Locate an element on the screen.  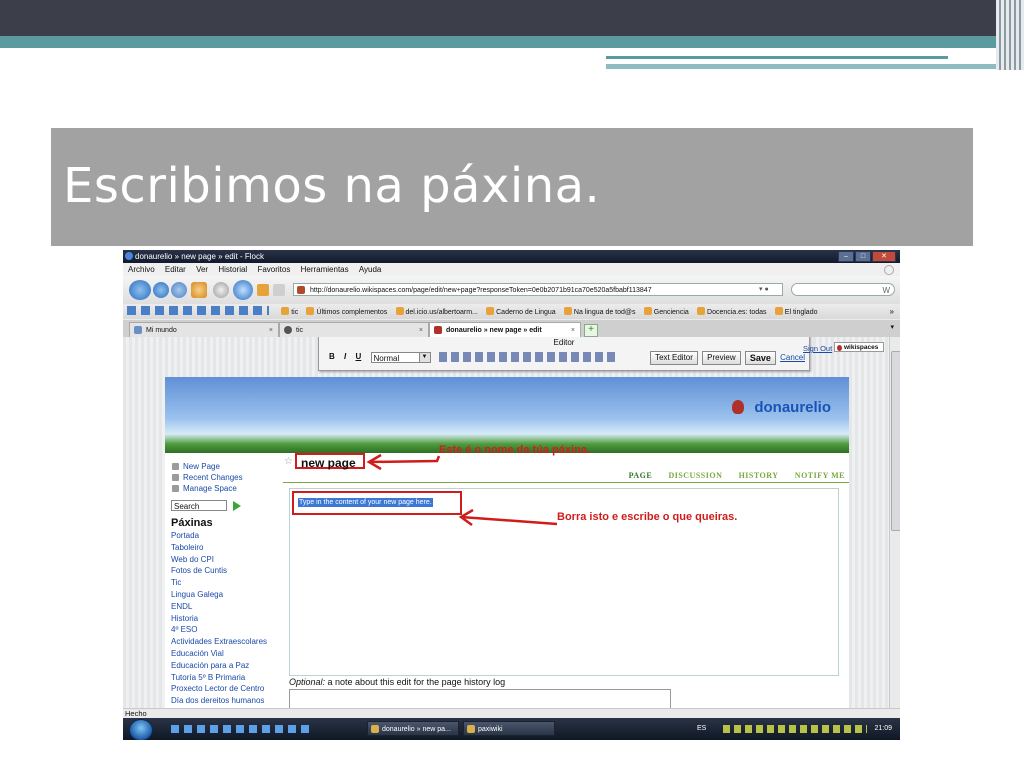
wikispaces-badge: wikispaces is located at coordinates (859, 347).